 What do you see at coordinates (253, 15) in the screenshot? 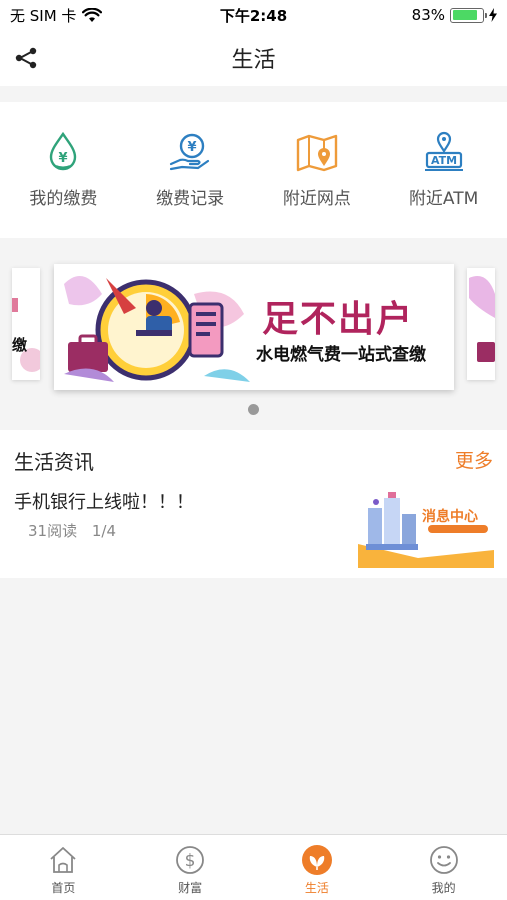
I see `status-bar: 无 SIM 卡 下午2:48 83%` at bounding box center [253, 15].